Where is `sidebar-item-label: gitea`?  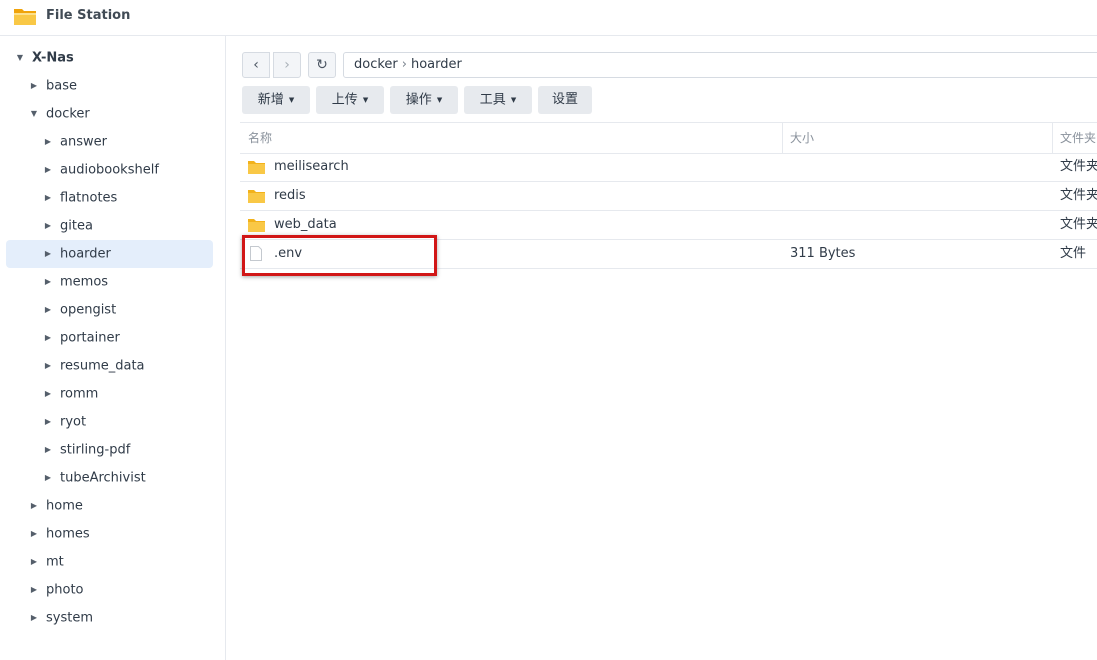 sidebar-item-label: gitea is located at coordinates (76, 226).